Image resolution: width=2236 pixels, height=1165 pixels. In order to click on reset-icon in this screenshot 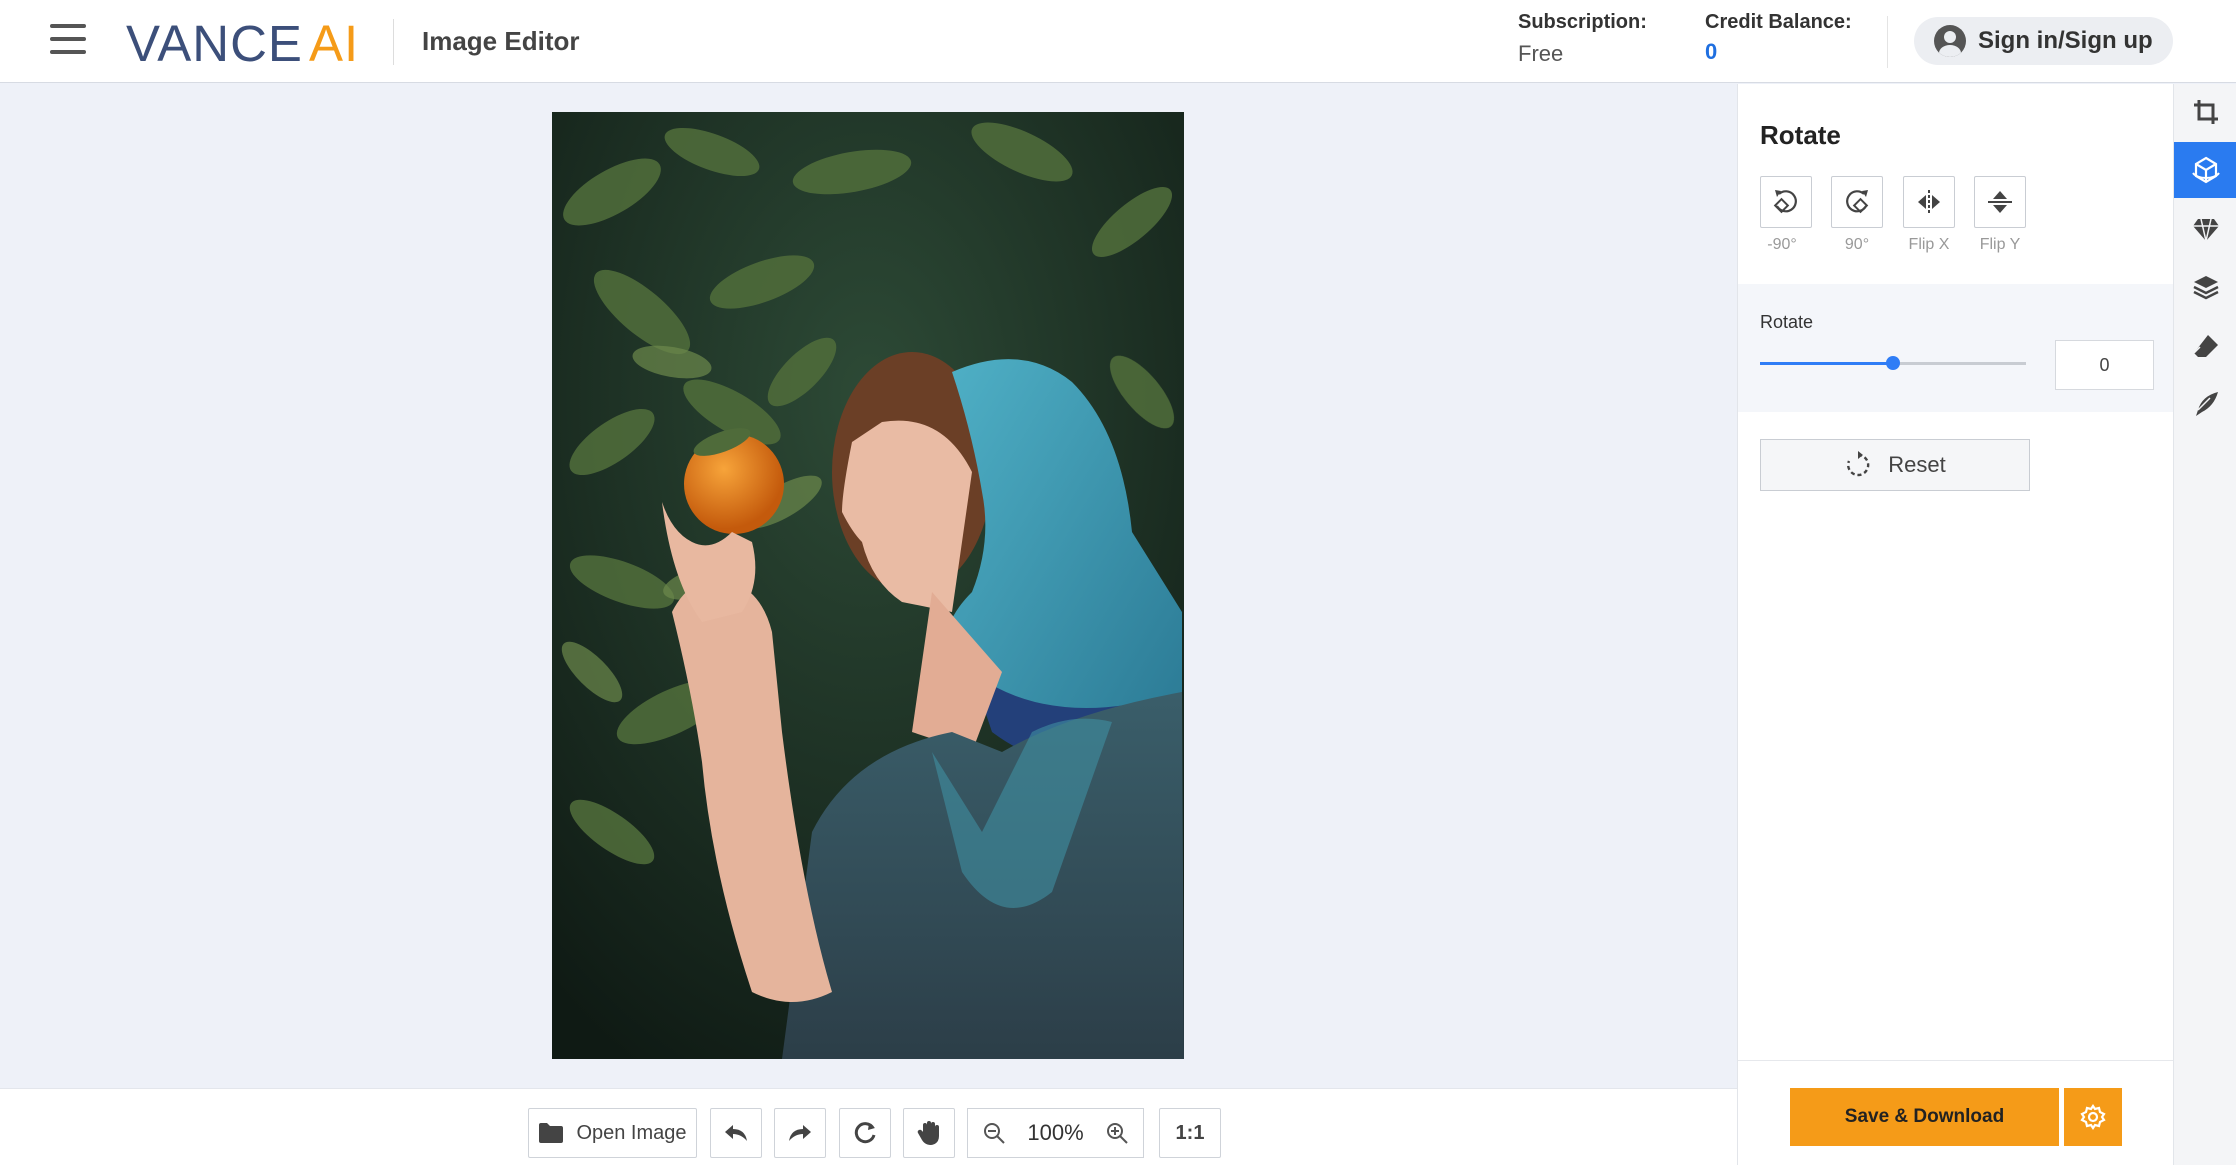, I will do `click(1858, 464)`.